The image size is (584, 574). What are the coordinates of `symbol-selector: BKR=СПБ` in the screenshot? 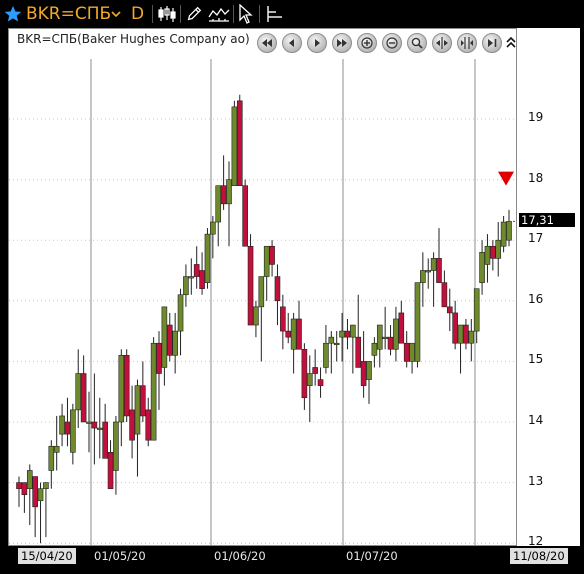 It's located at (68, 14).